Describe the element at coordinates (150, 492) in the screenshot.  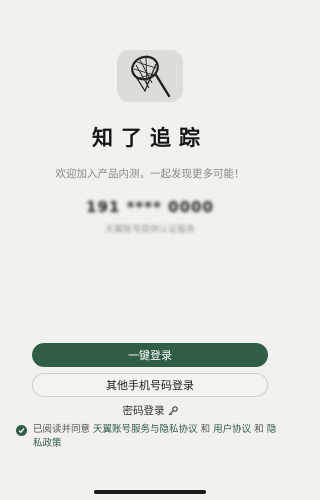
I see `home-indicator` at that location.